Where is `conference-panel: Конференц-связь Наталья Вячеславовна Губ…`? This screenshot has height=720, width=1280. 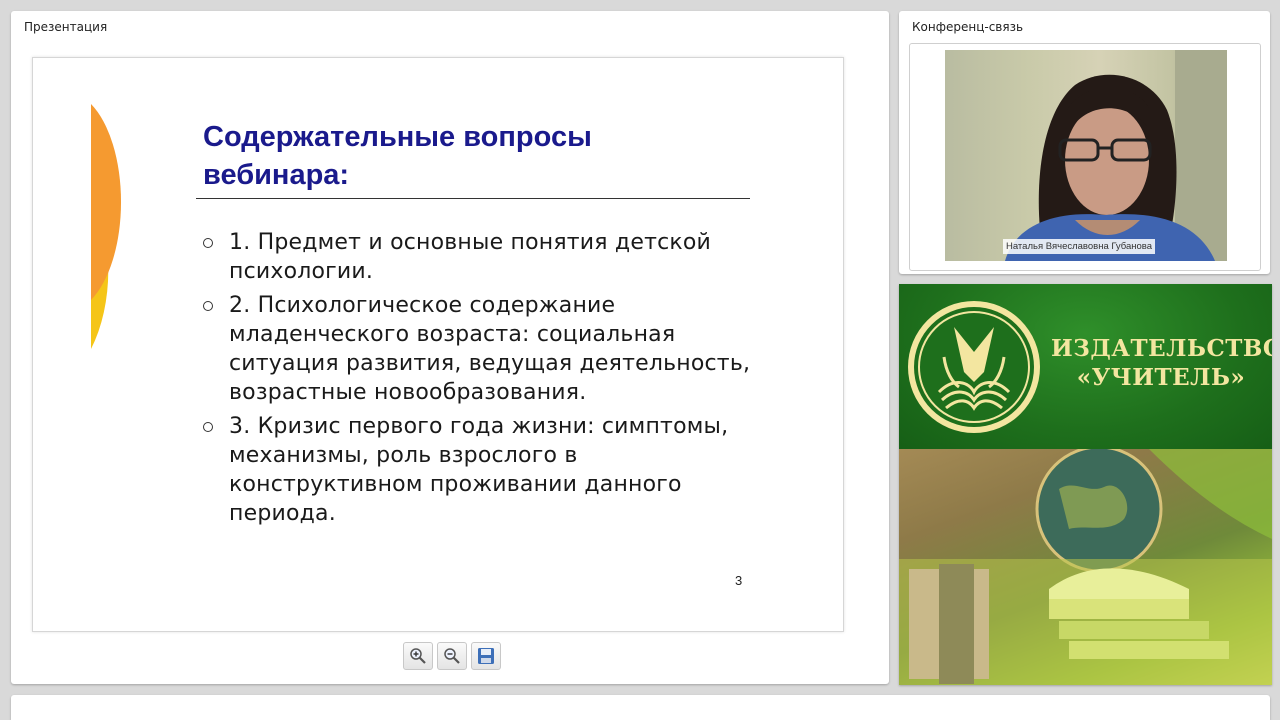
conference-panel: Конференц-связь Наталья Вячеславовна Губ… is located at coordinates (1084, 142).